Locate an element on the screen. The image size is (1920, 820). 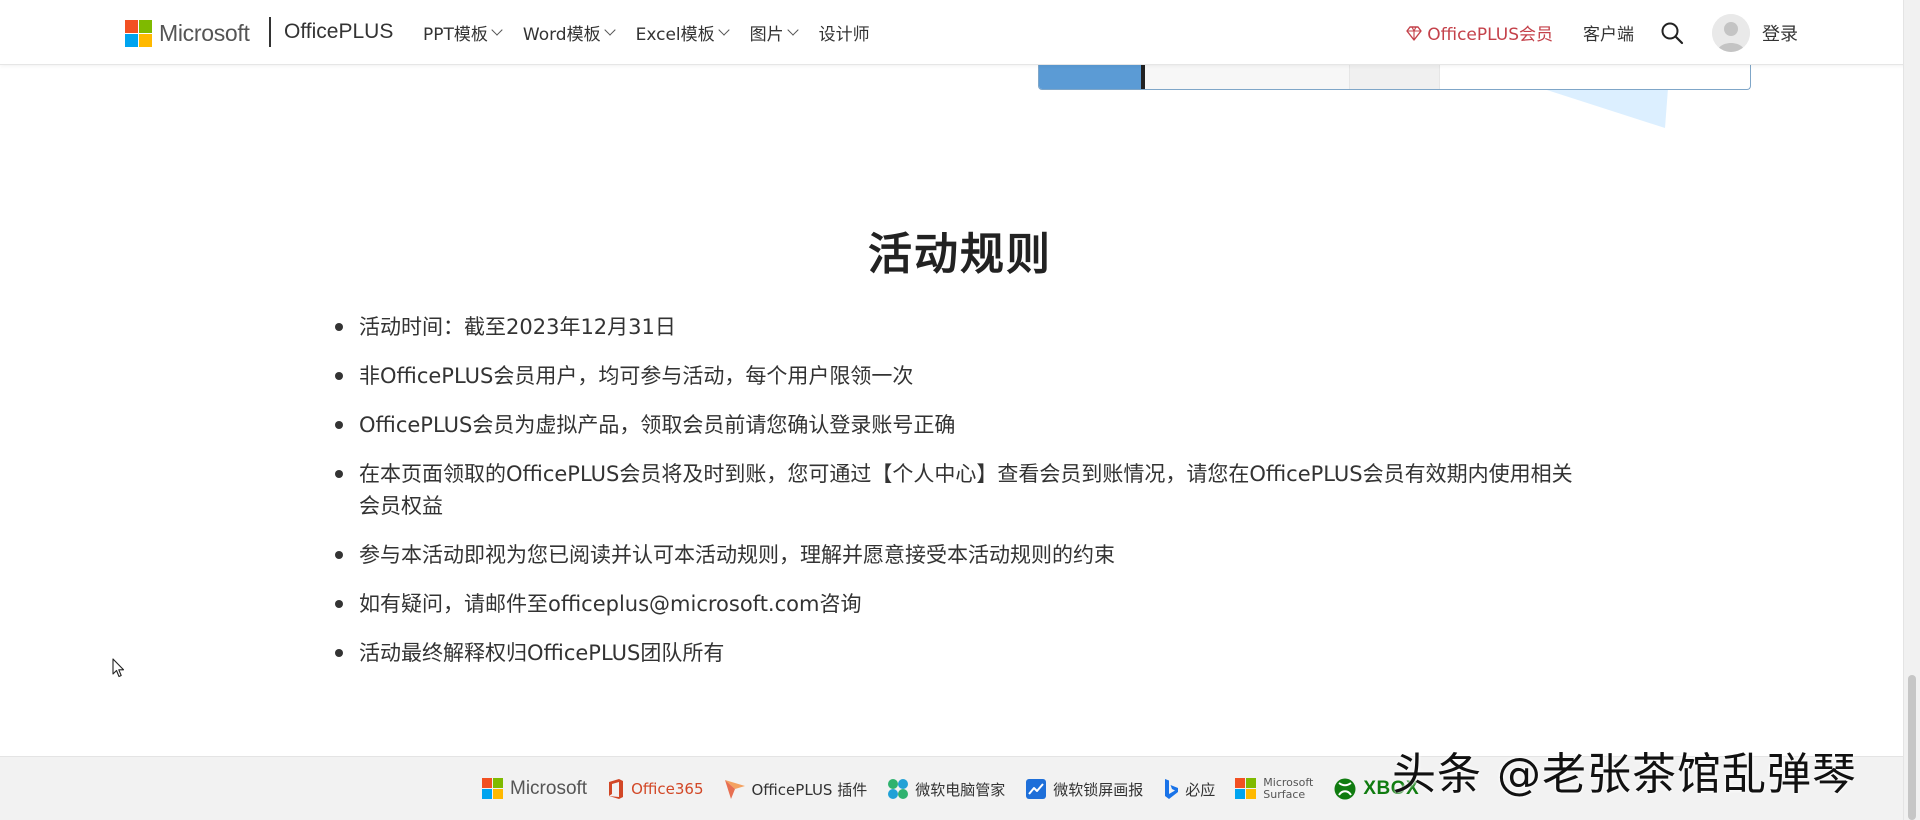
footer-link-microsoft: Microsoft is located at coordinates (534, 789).